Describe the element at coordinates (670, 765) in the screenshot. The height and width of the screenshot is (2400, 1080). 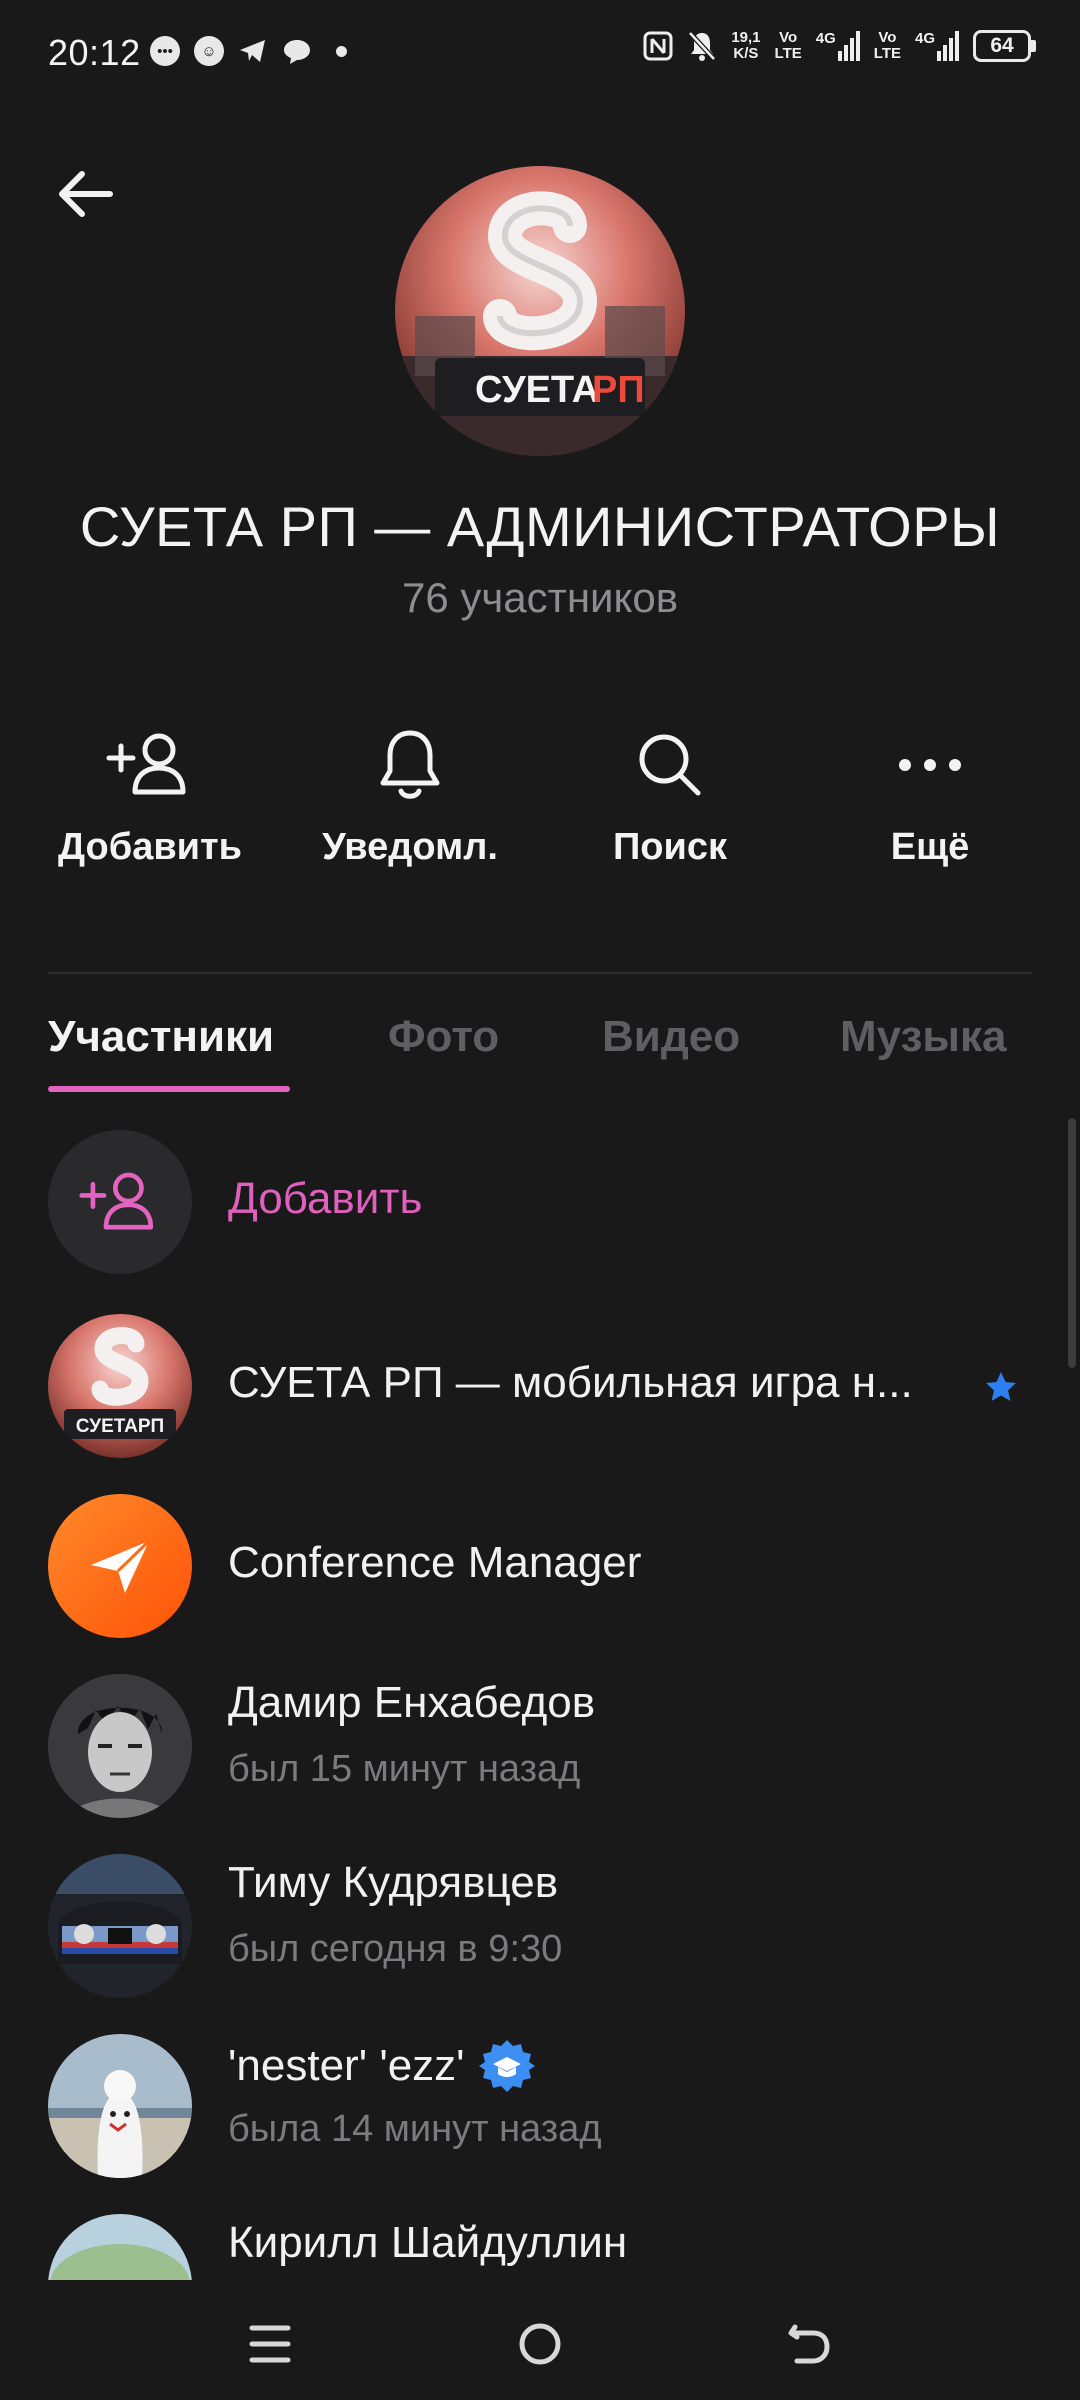
I see `search-icon` at that location.